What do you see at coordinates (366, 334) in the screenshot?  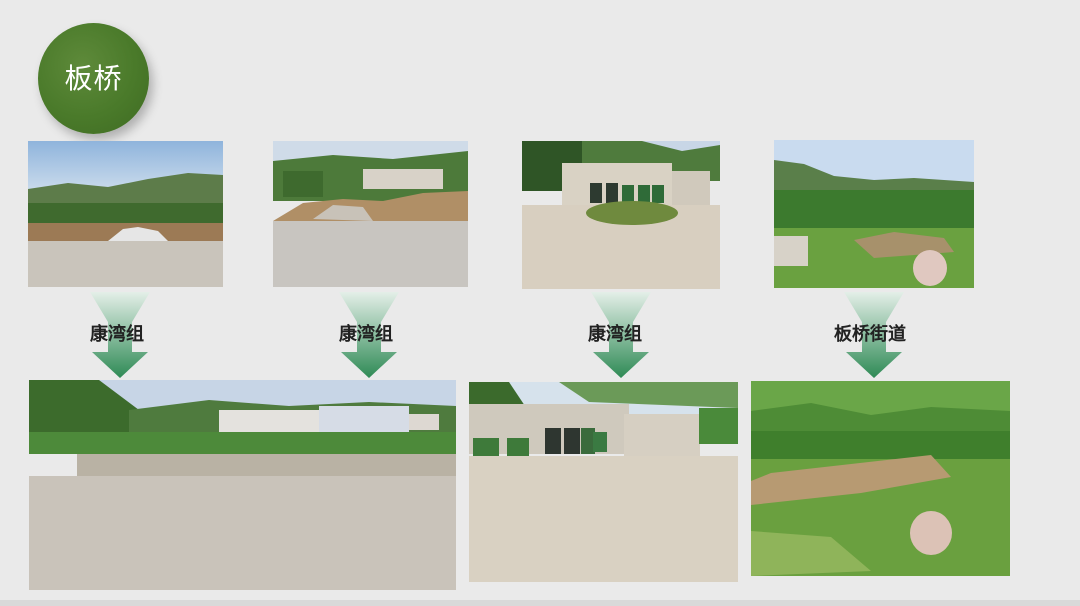 I see `group-label-2: 康湾组` at bounding box center [366, 334].